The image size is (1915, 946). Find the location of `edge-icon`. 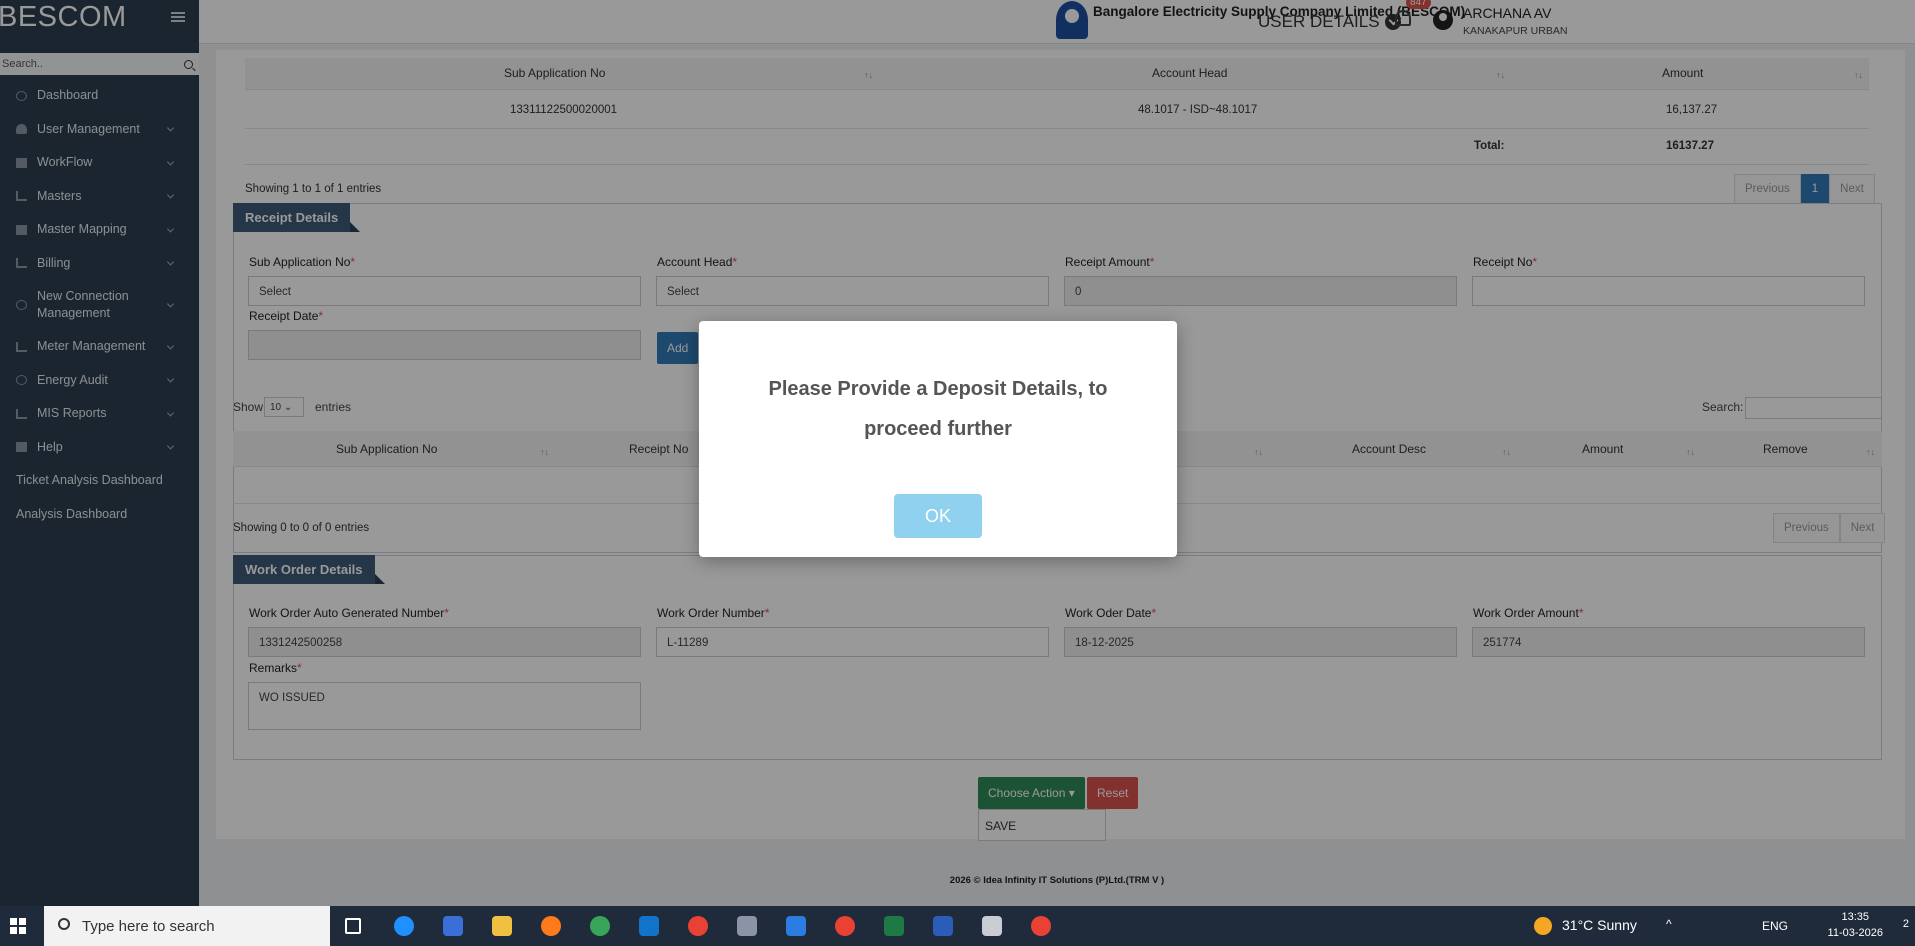

edge-icon is located at coordinates (404, 926).